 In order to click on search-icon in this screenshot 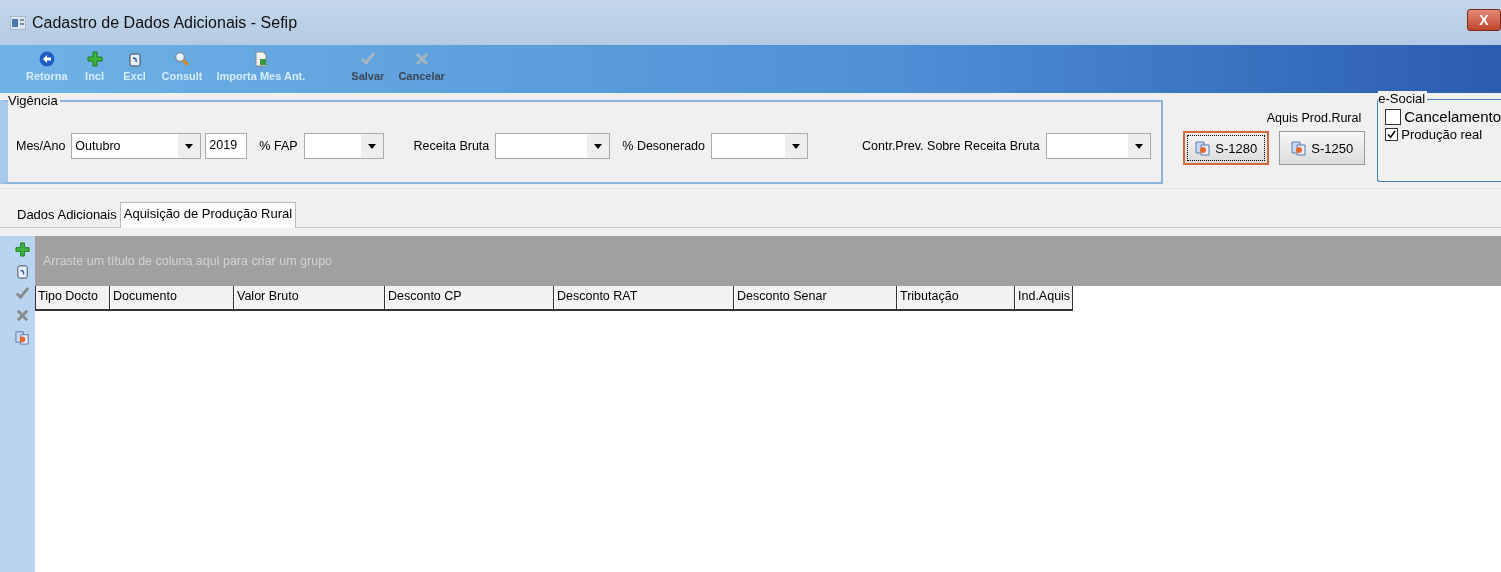, I will do `click(182, 59)`.